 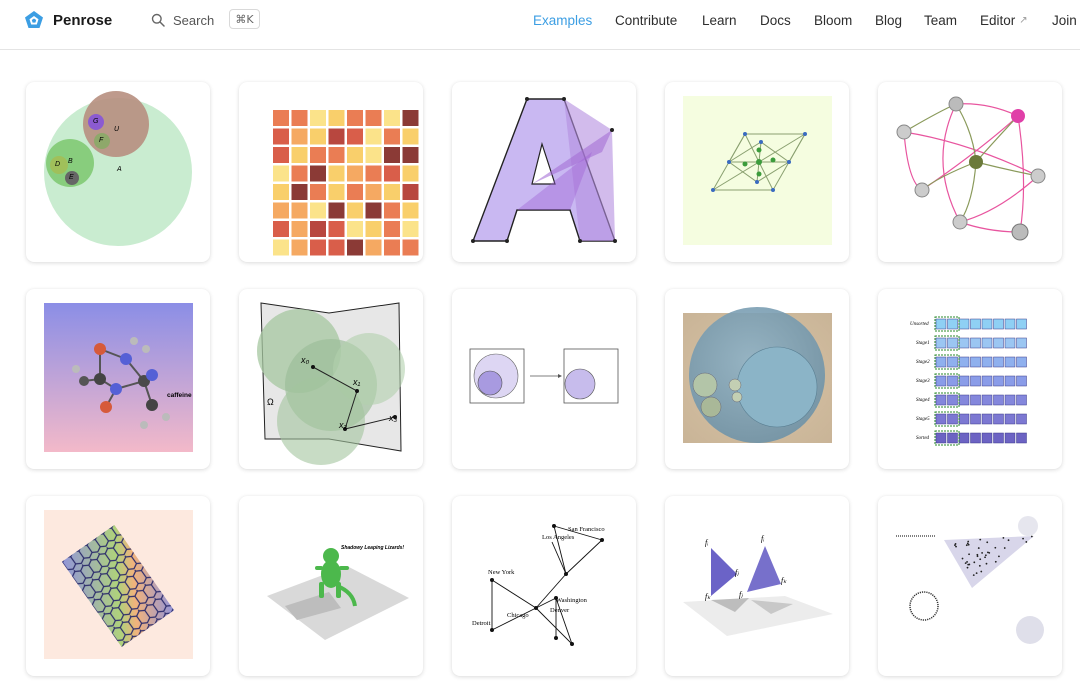 What do you see at coordinates (544, 172) in the screenshot?
I see `example-card-letter-a` at bounding box center [544, 172].